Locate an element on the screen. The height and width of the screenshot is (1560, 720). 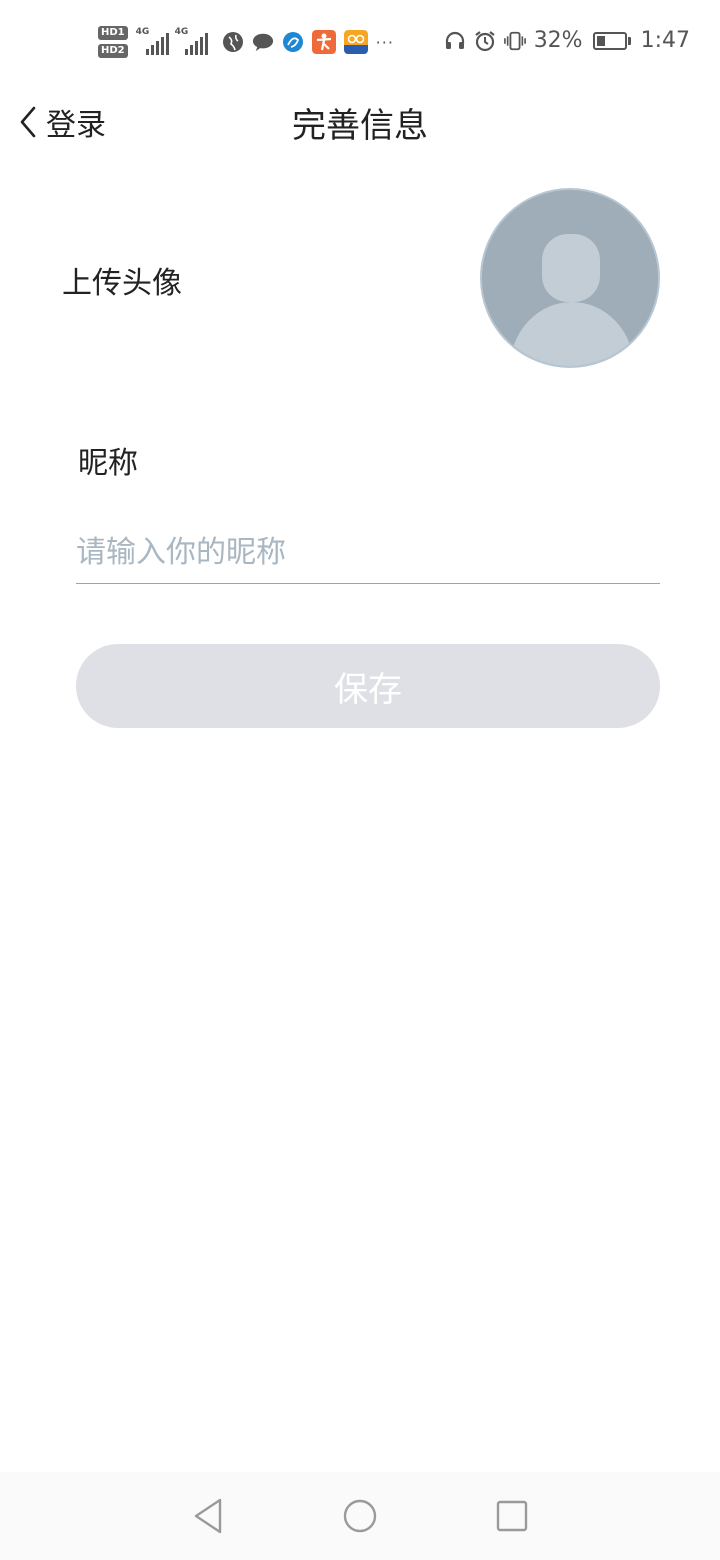
signal-icon-sim2: 4G is located at coordinates (191, 41).